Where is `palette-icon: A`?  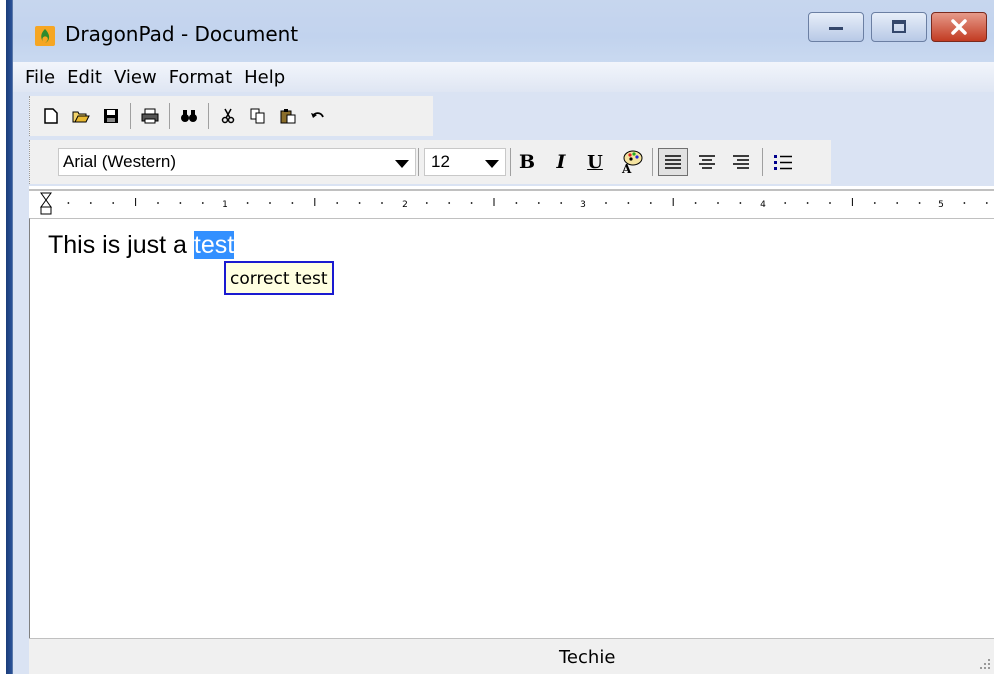
palette-icon: A is located at coordinates (632, 162).